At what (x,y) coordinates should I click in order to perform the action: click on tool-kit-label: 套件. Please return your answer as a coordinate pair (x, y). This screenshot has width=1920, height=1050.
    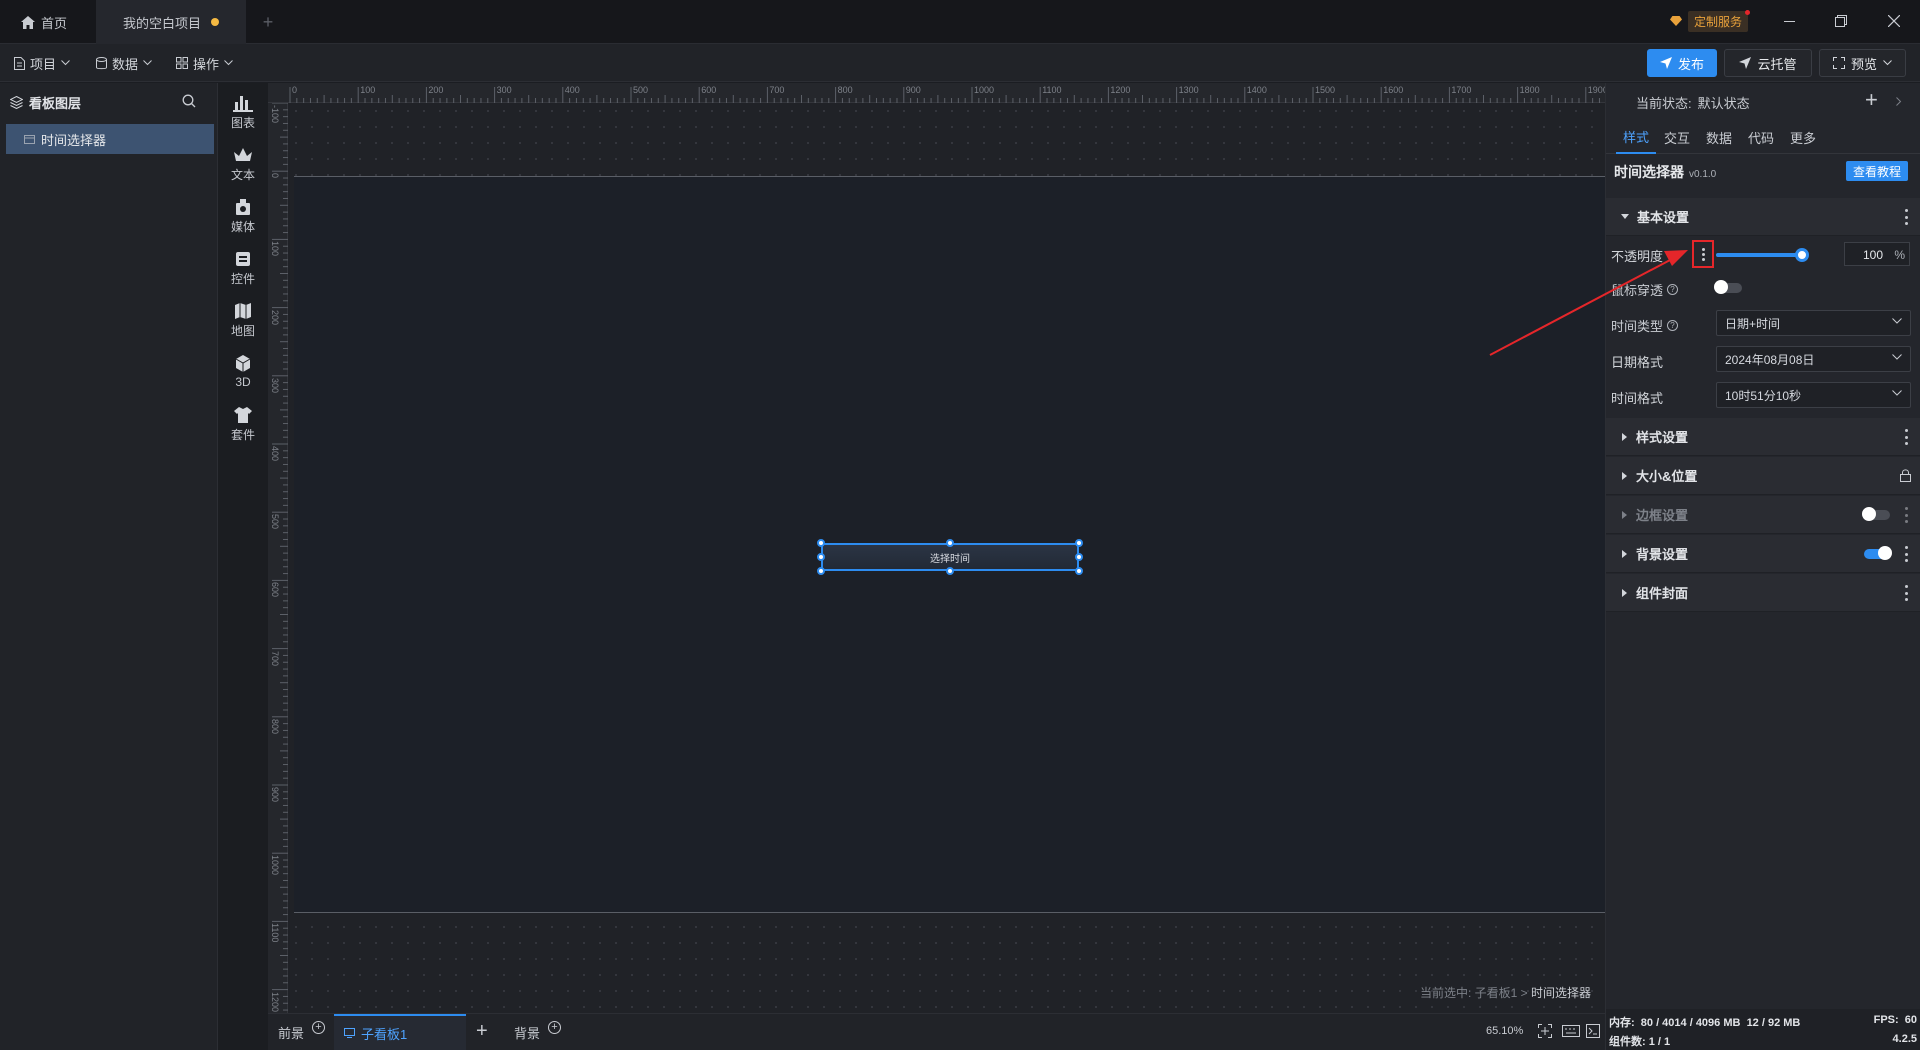
    Looking at the image, I should click on (242, 434).